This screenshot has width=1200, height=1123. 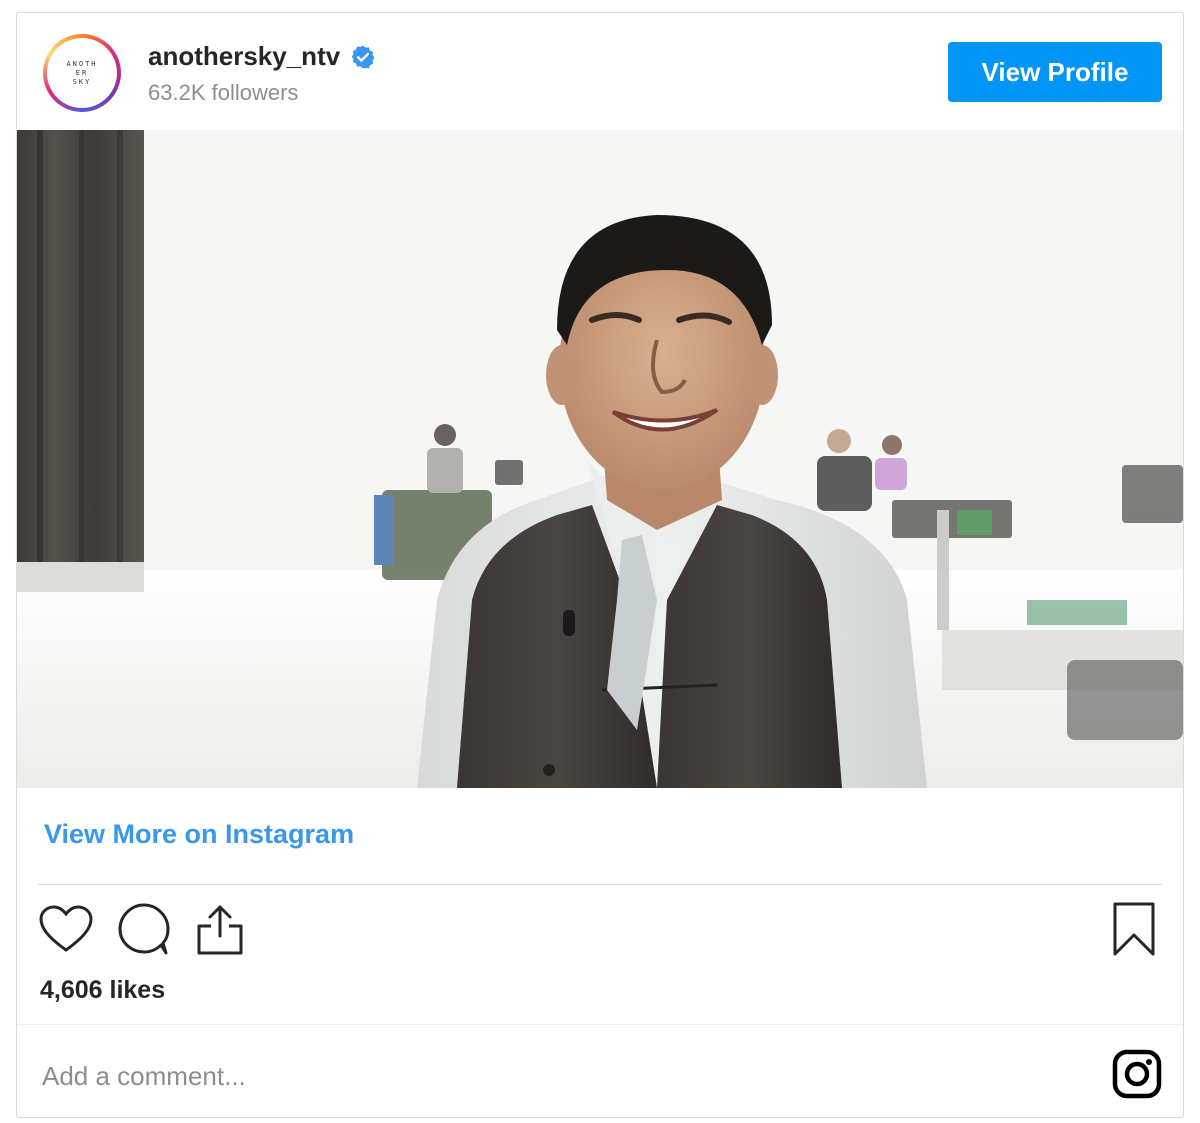 I want to click on username-row: anothersky_ntv, so click(x=262, y=56).